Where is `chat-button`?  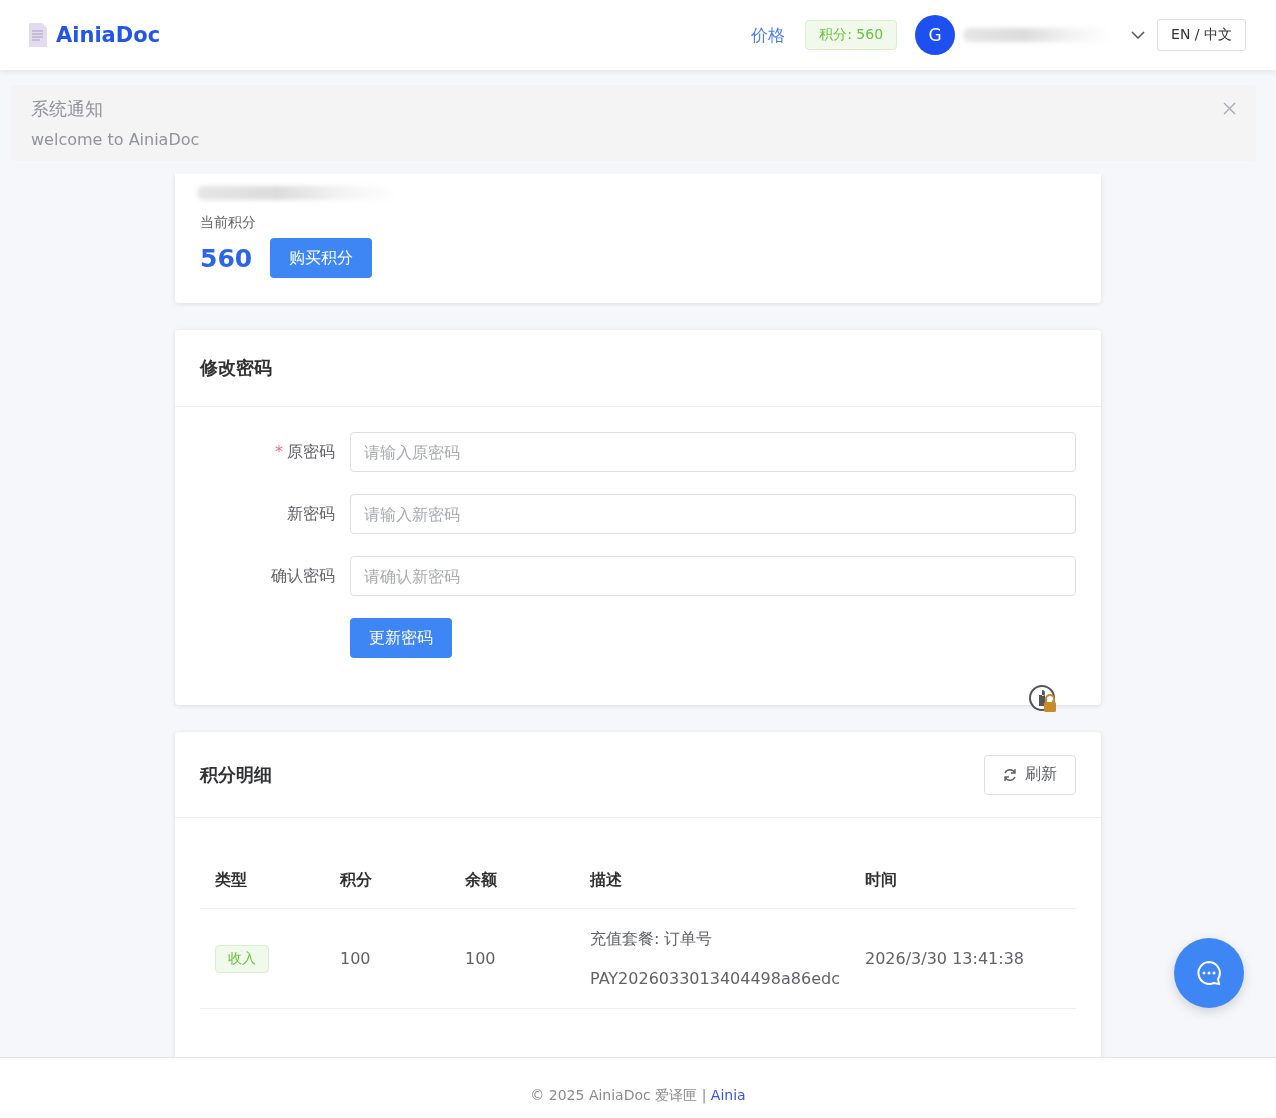 chat-button is located at coordinates (1209, 973).